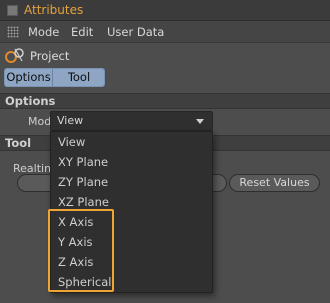 This screenshot has height=303, width=330. What do you see at coordinates (29, 77) in the screenshot?
I see `tab-options: Options` at bounding box center [29, 77].